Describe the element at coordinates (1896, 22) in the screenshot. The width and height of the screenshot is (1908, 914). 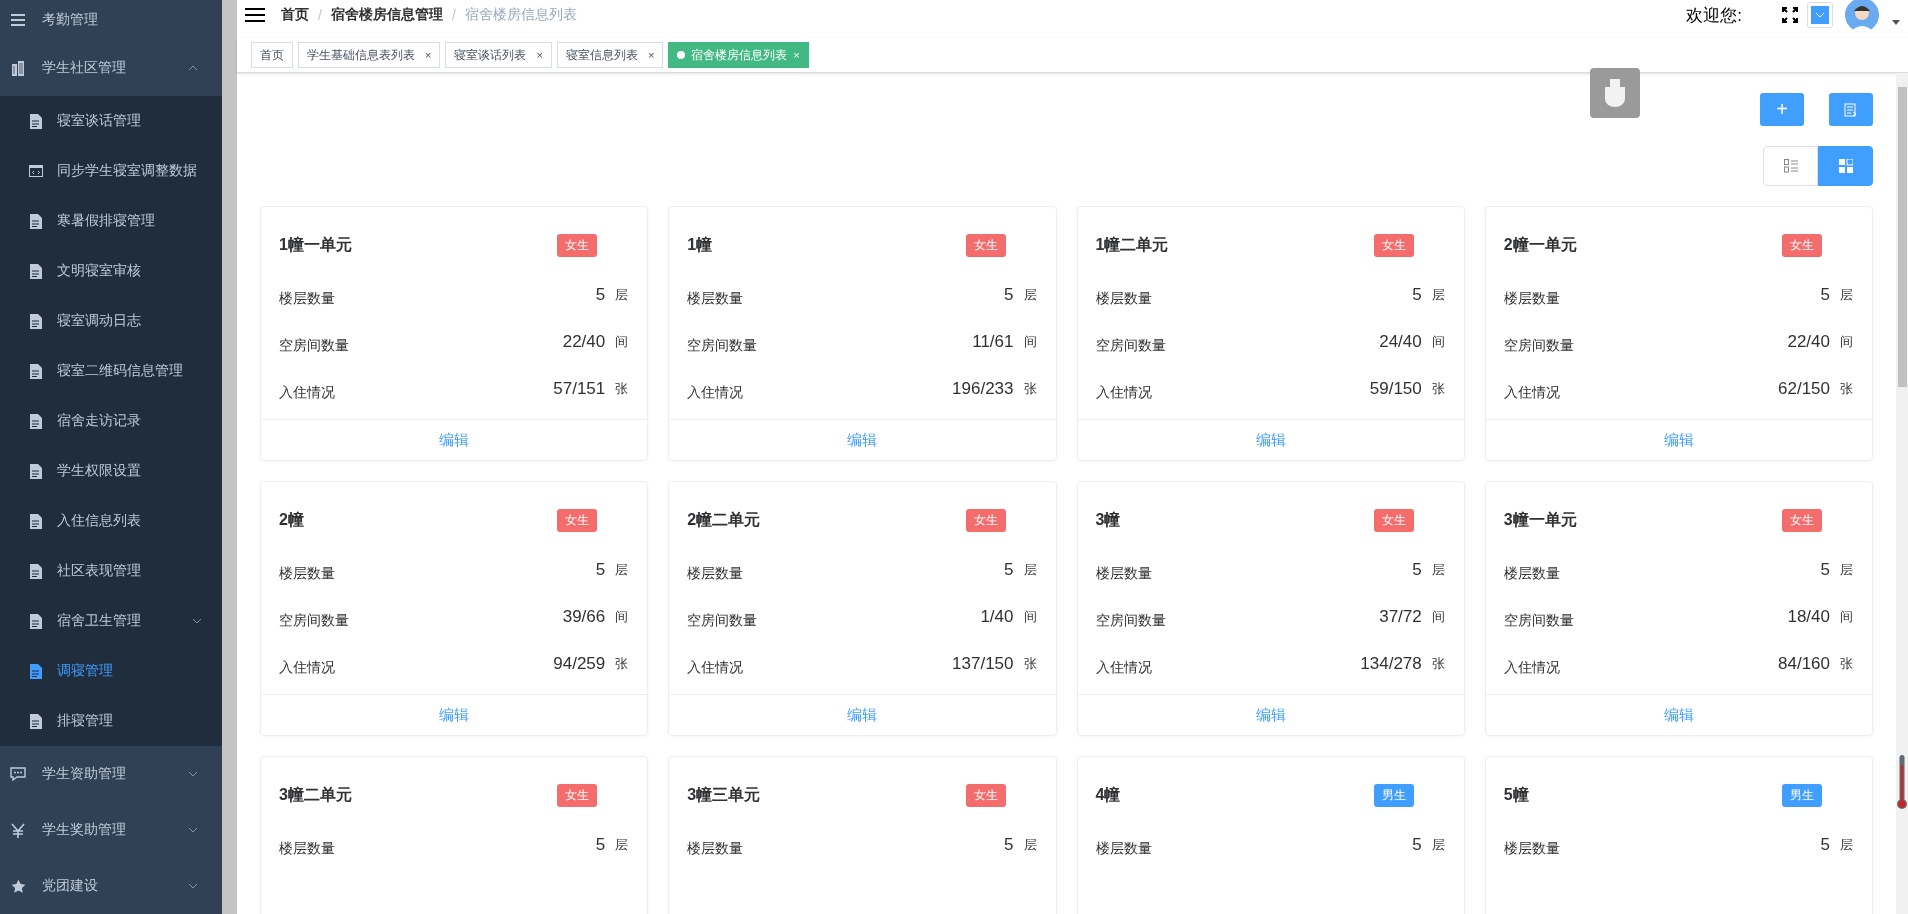
I see `caret-icon` at that location.